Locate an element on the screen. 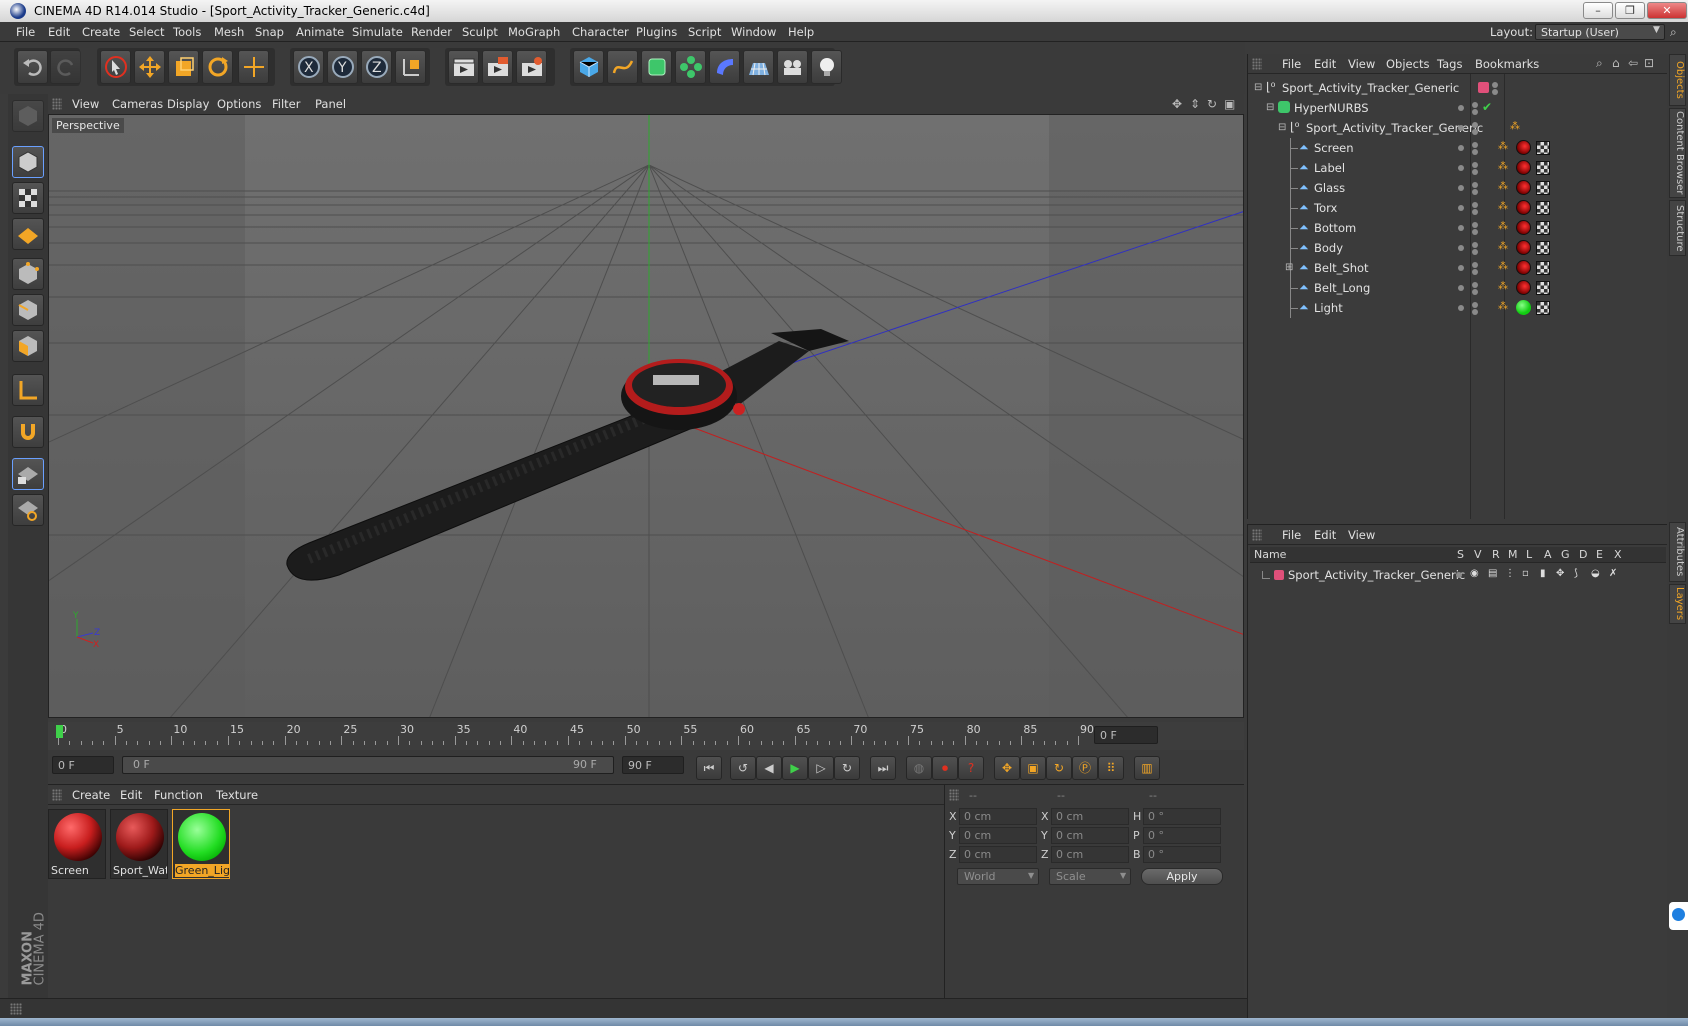 Image resolution: width=1688 pixels, height=1026 pixels. manager-tree-icon: ⋮ is located at coordinates (1510, 573).